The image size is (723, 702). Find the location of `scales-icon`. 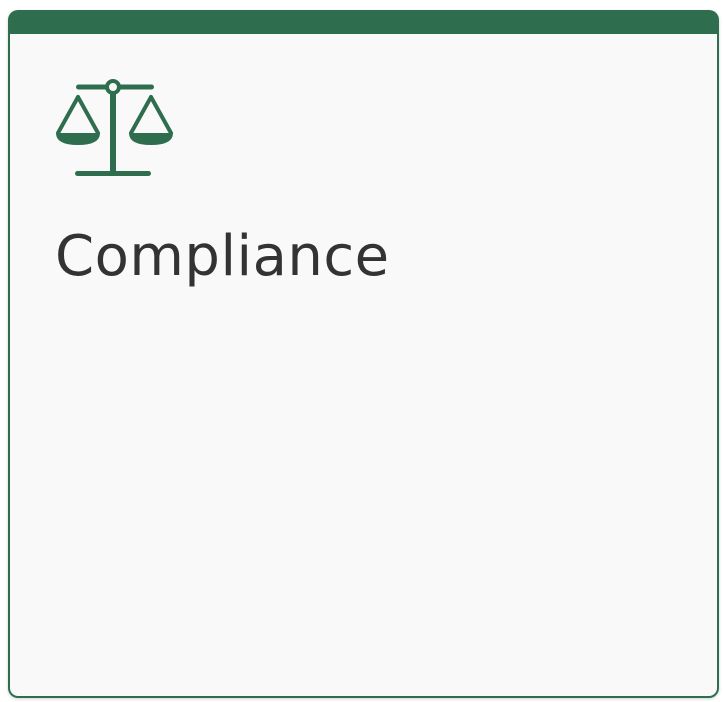

scales-icon is located at coordinates (115, 130).